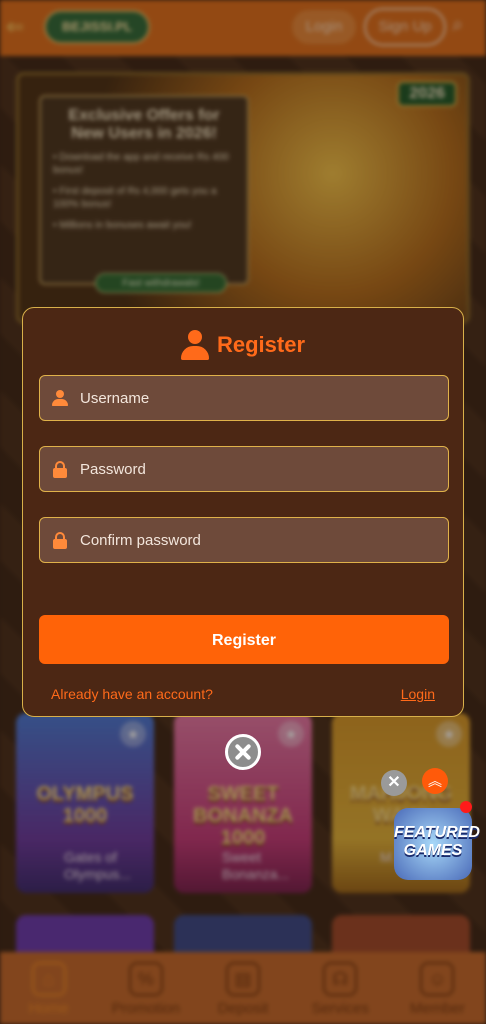 The height and width of the screenshot is (1024, 486). Describe the element at coordinates (394, 783) in the screenshot. I see `close-featured-icon: ✕` at that location.